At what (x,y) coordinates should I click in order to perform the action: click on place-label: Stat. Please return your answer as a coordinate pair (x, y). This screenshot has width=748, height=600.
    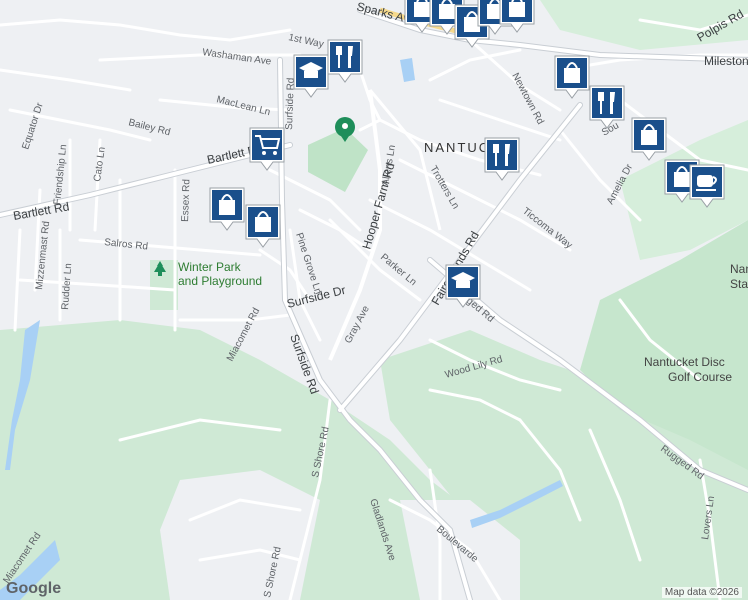
    Looking at the image, I should click on (739, 284).